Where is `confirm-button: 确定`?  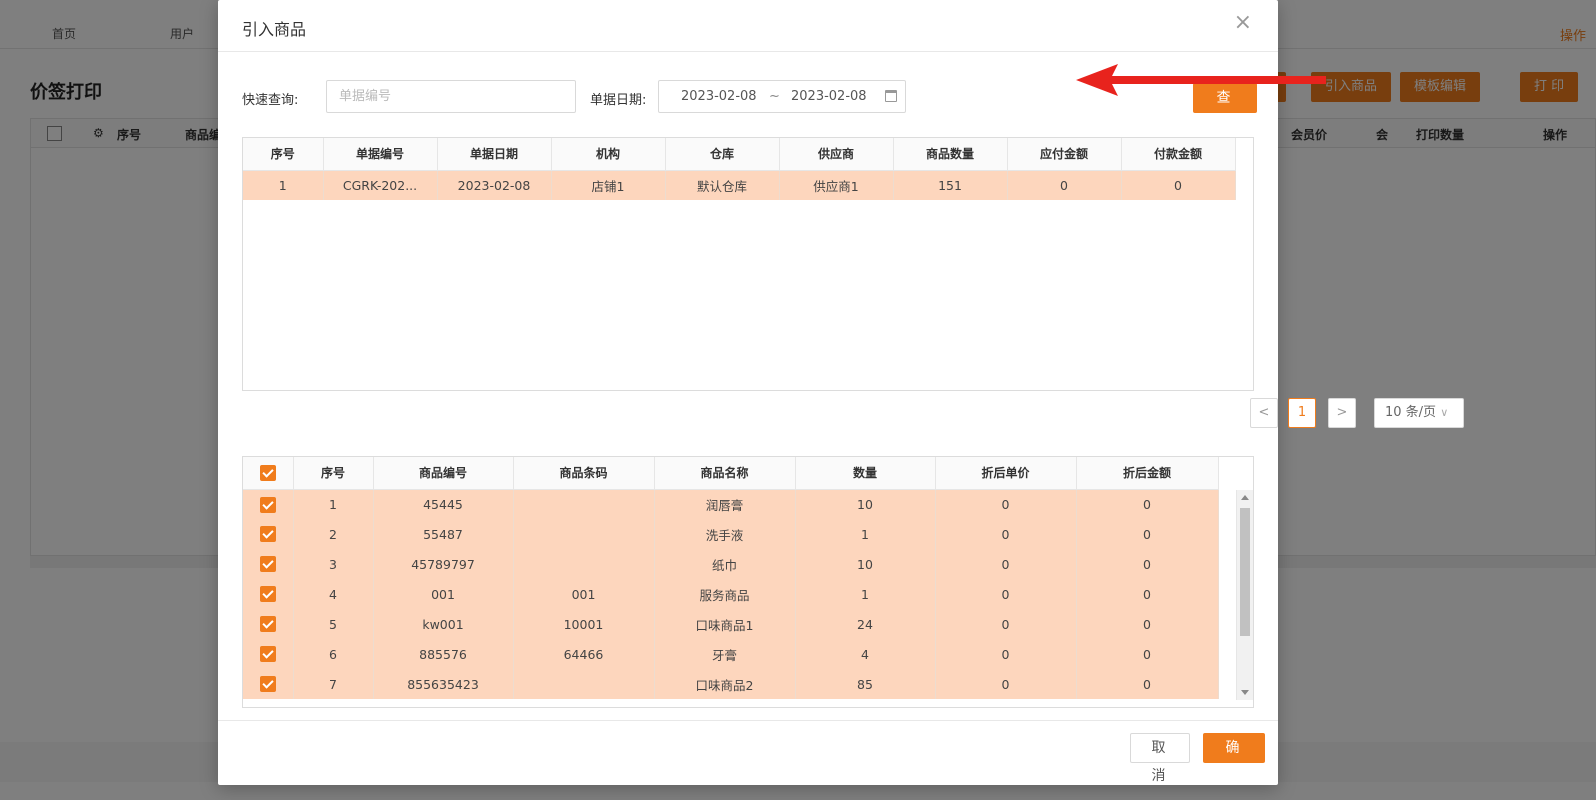 confirm-button: 确定 is located at coordinates (1234, 759).